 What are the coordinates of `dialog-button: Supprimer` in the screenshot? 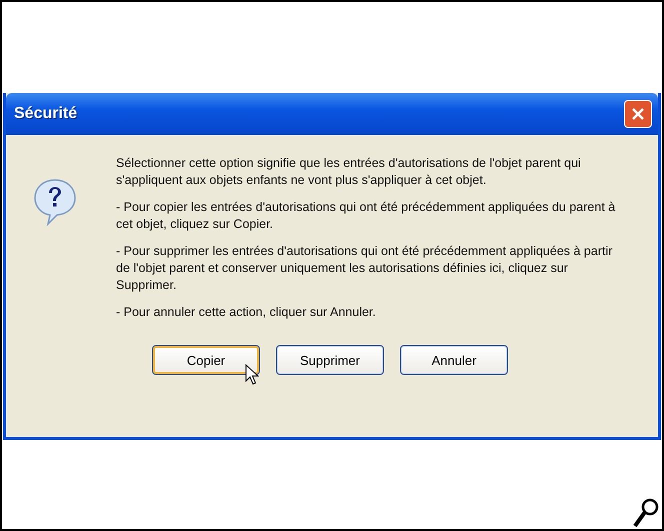 It's located at (330, 360).